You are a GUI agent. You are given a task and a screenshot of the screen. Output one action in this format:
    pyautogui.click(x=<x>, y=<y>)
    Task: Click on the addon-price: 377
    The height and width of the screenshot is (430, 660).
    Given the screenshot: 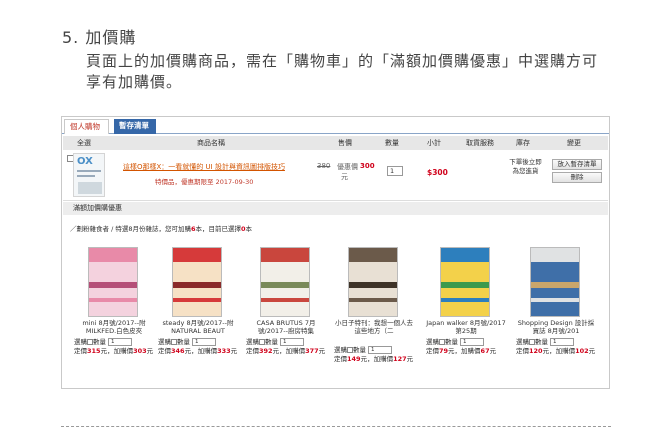 What is the action you would take?
    pyautogui.click(x=312, y=351)
    